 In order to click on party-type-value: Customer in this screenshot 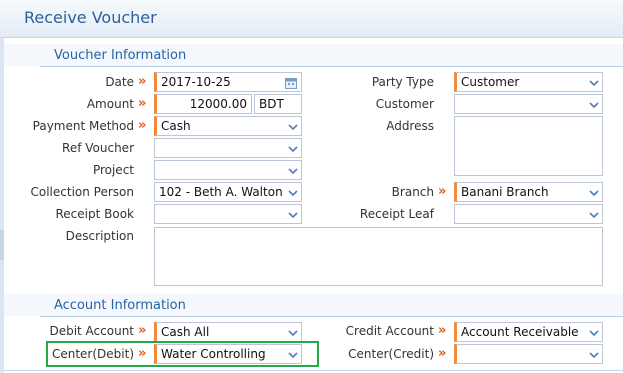, I will do `click(490, 82)`.